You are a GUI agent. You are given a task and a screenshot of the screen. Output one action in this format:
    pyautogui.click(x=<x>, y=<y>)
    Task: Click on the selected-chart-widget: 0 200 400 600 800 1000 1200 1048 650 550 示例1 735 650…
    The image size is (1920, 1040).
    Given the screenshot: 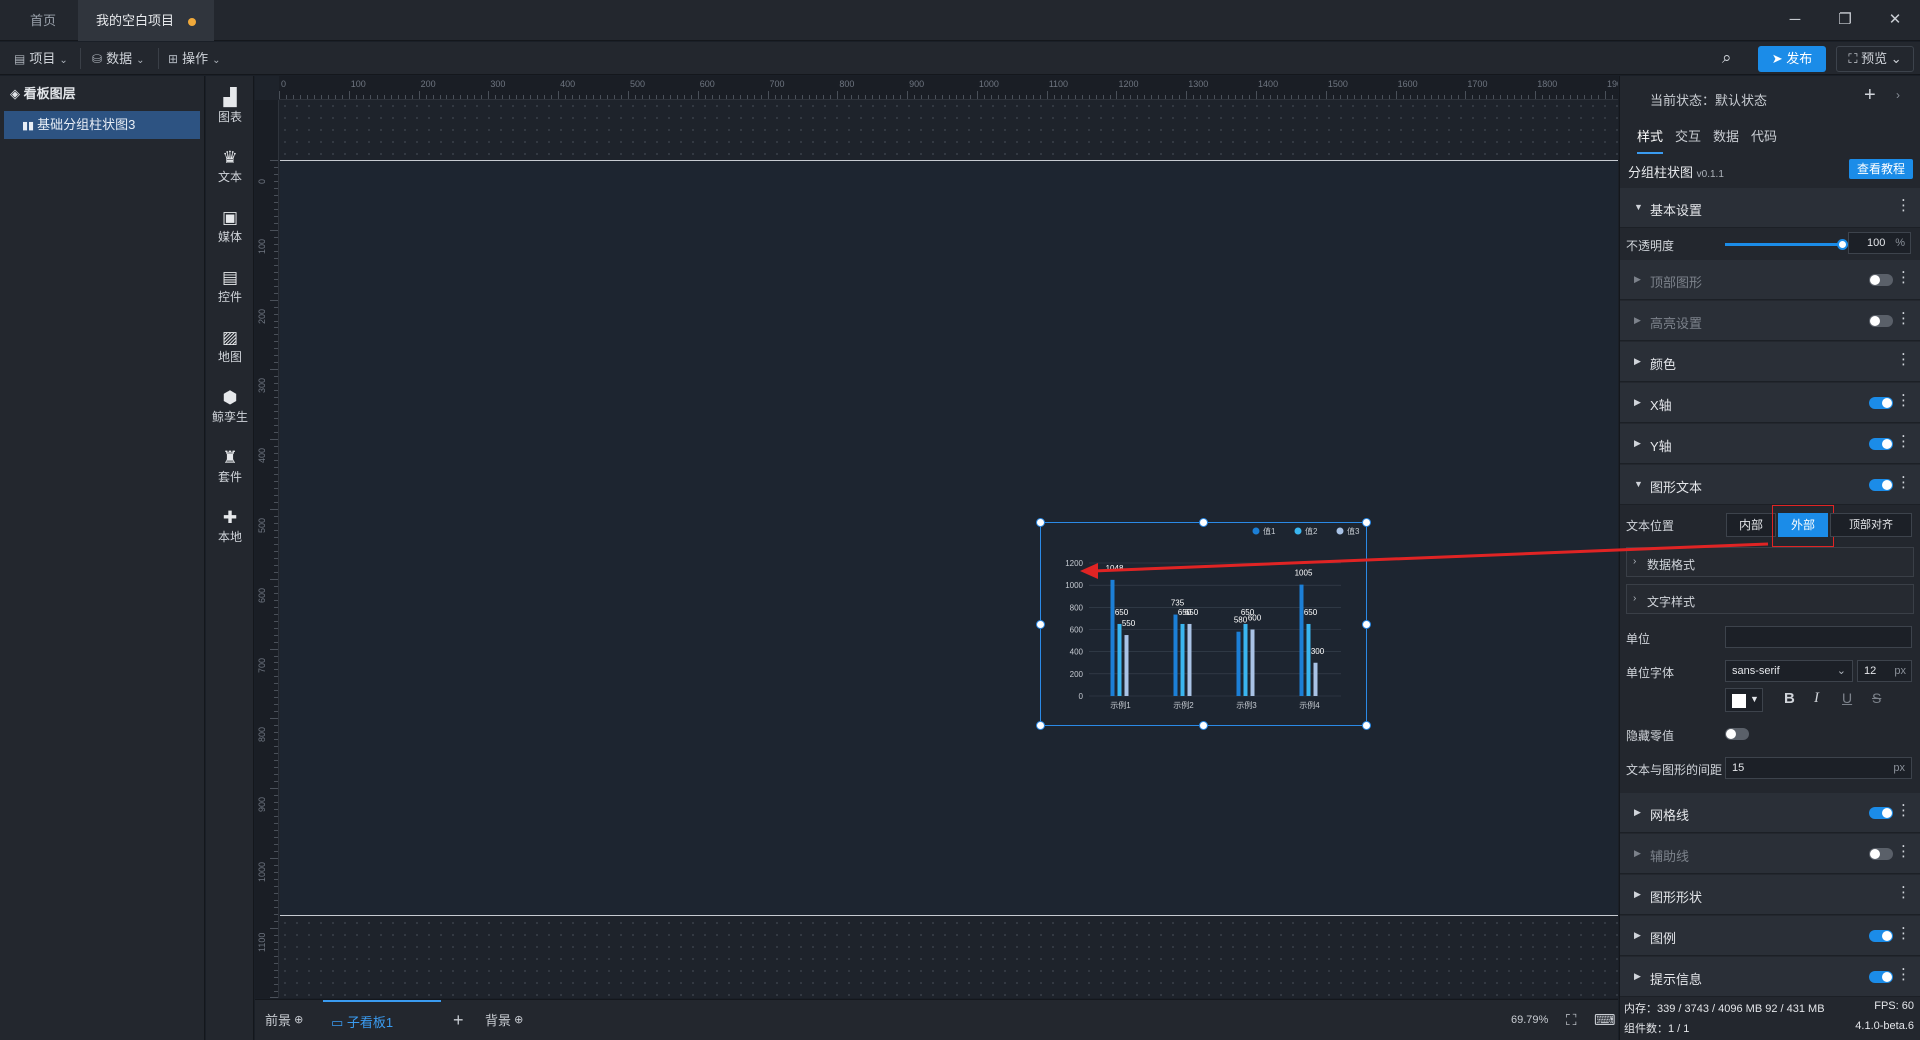 What is the action you would take?
    pyautogui.click(x=1203, y=624)
    